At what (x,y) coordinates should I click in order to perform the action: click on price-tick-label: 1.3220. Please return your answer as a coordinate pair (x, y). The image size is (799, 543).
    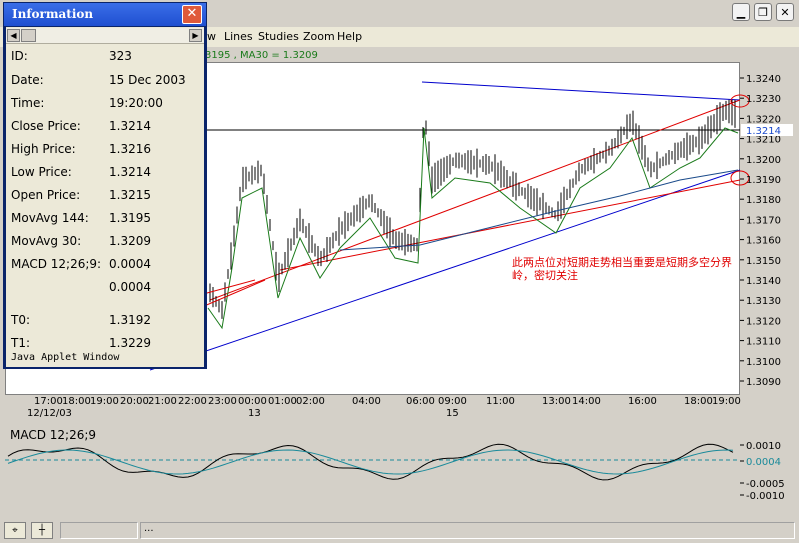
    Looking at the image, I should click on (763, 119).